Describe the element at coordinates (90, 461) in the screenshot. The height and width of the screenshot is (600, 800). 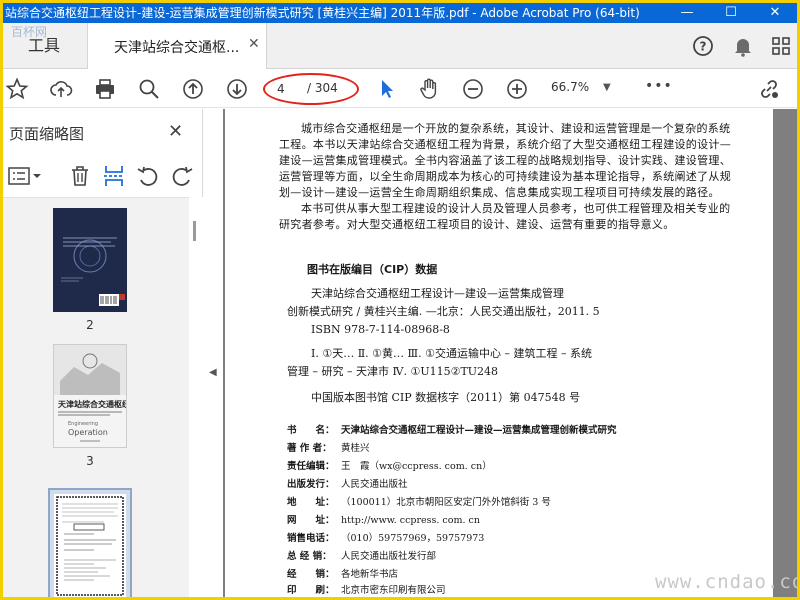
I see `thumbnail-label: 3` at that location.